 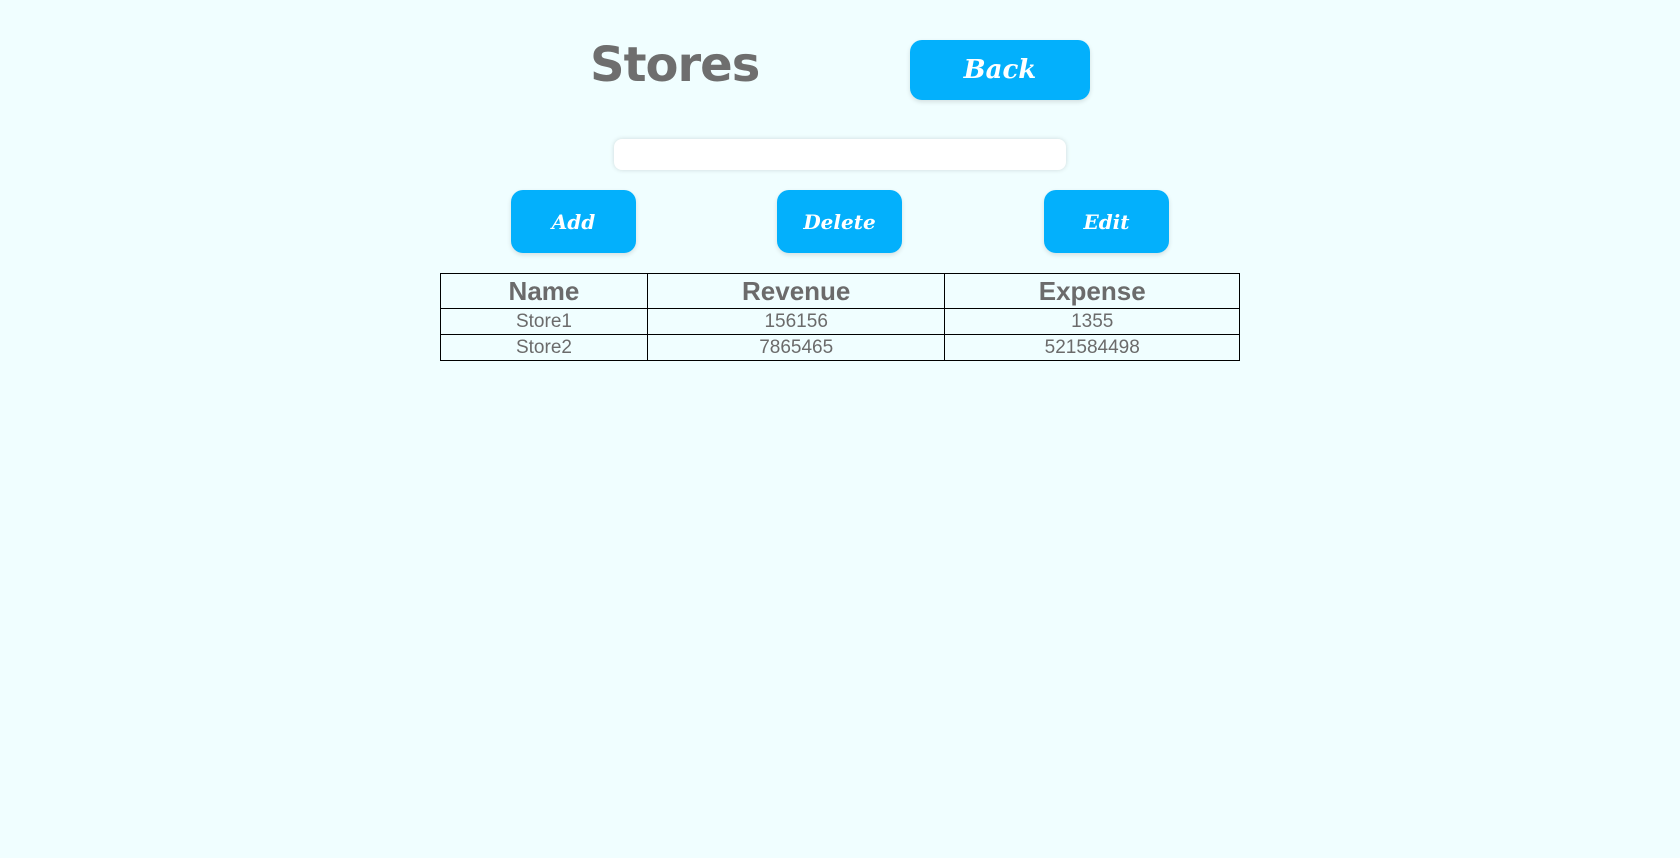 I want to click on table-header-row: Name Revenue Expense, so click(x=840, y=291).